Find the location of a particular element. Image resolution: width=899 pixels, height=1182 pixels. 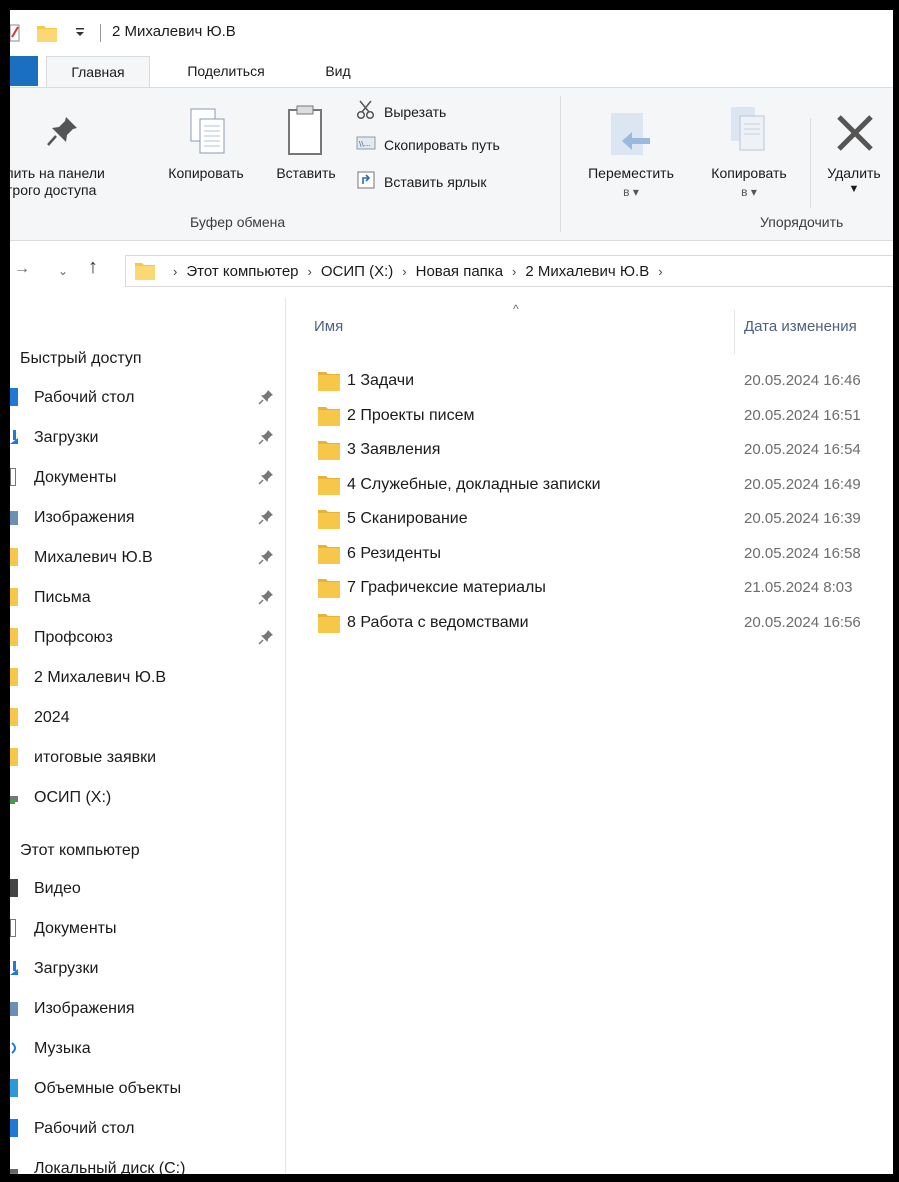

cut-label: Вырезать is located at coordinates (415, 111).